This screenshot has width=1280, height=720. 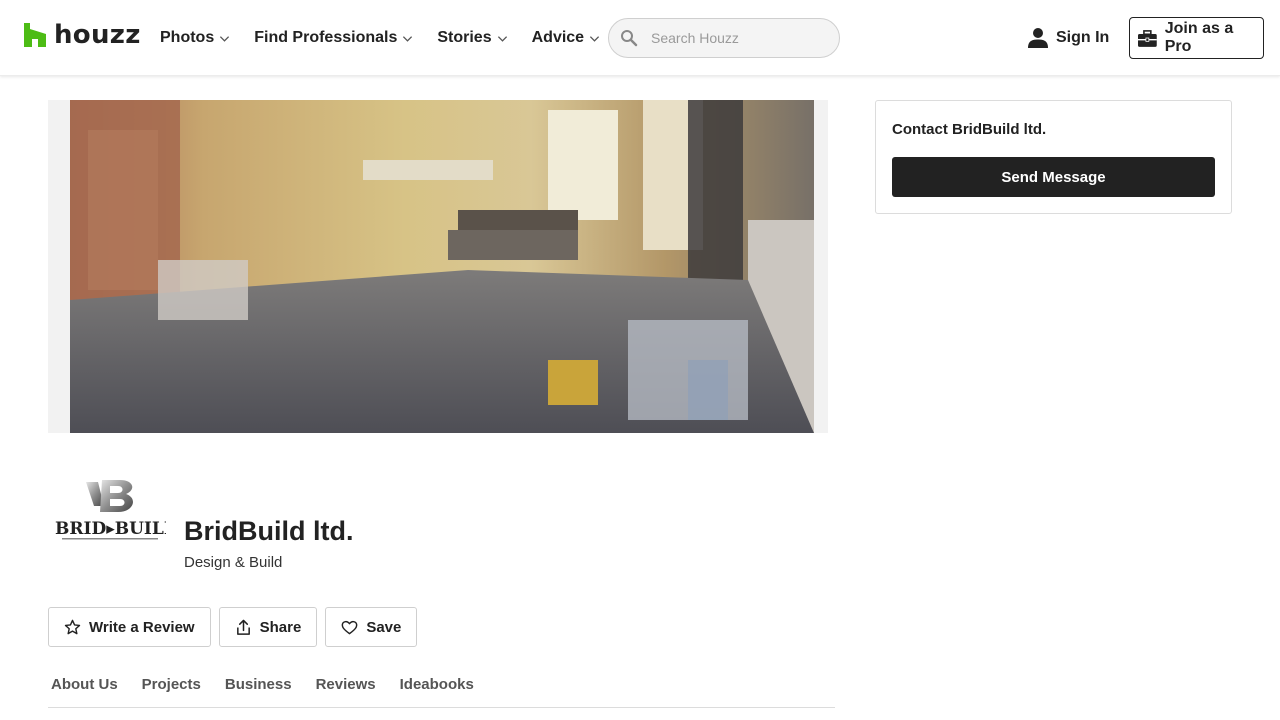 What do you see at coordinates (1199, 37) in the screenshot?
I see `join-as-pro-label: Join as a Pro` at bounding box center [1199, 37].